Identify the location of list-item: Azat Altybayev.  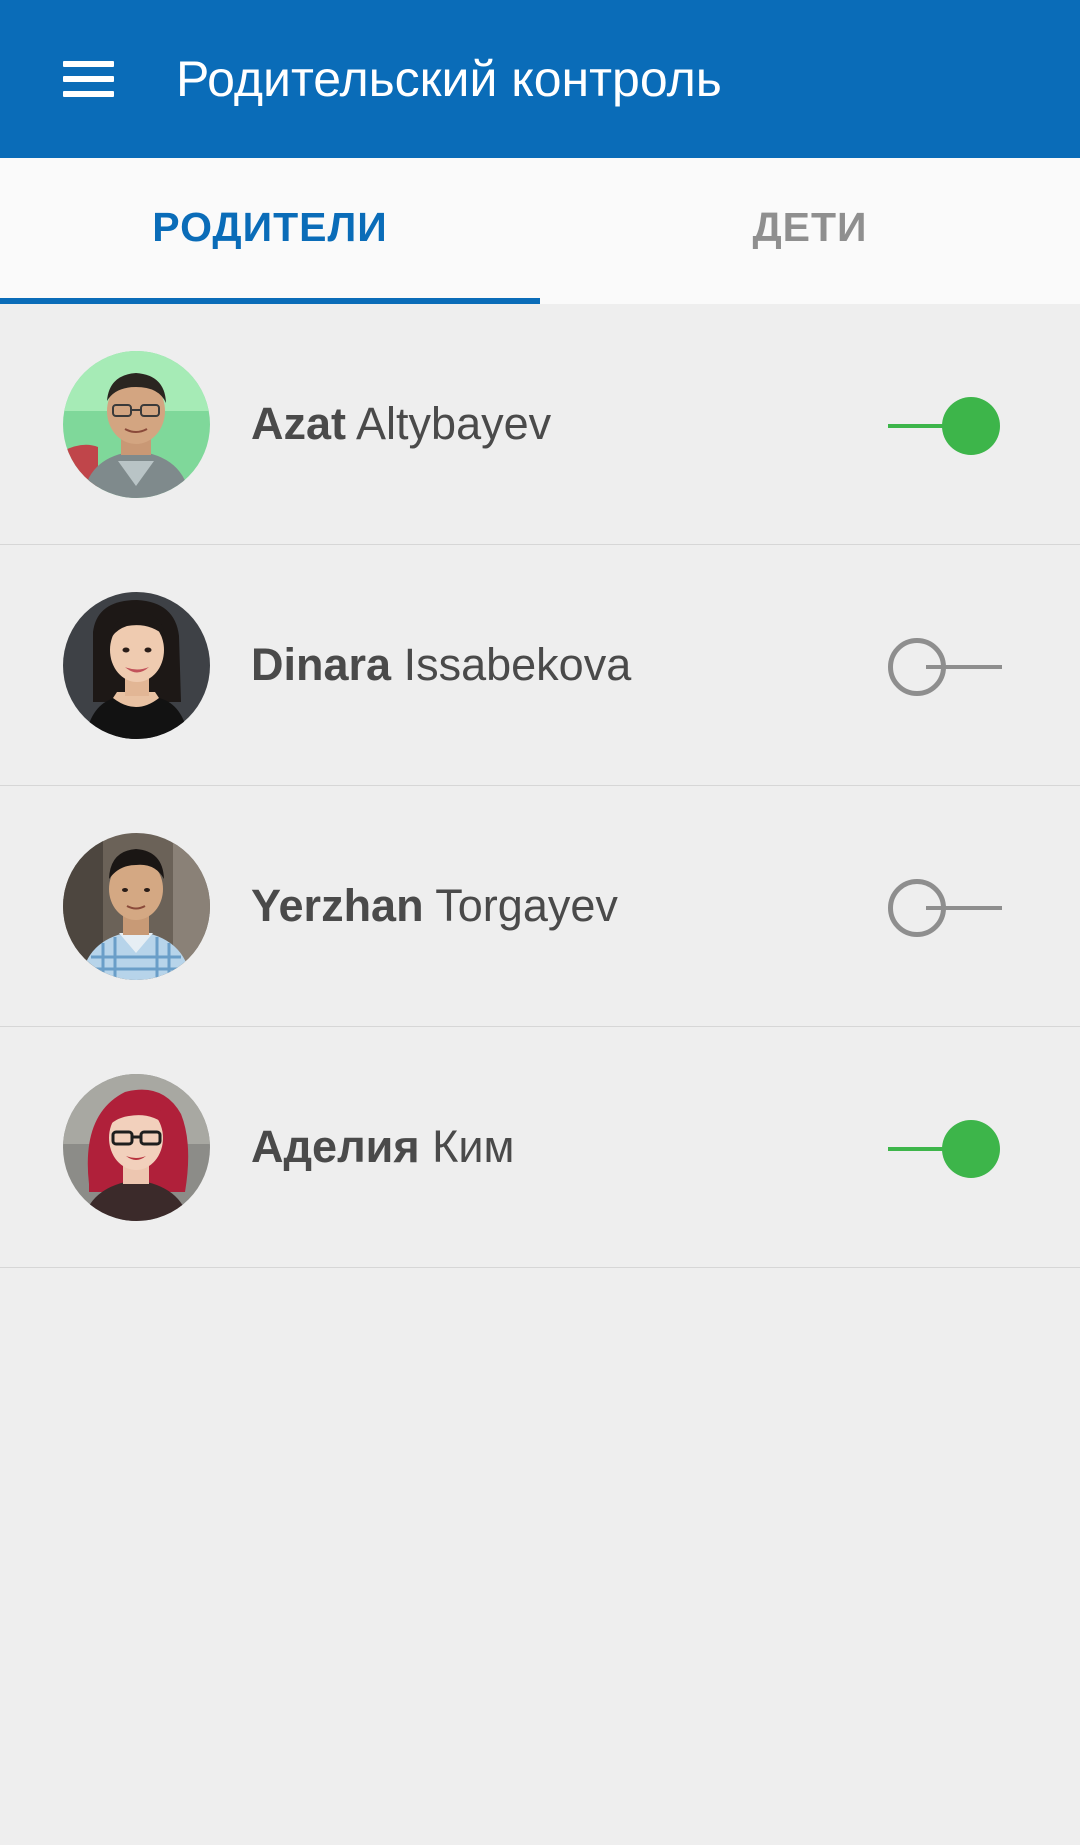
(540, 424).